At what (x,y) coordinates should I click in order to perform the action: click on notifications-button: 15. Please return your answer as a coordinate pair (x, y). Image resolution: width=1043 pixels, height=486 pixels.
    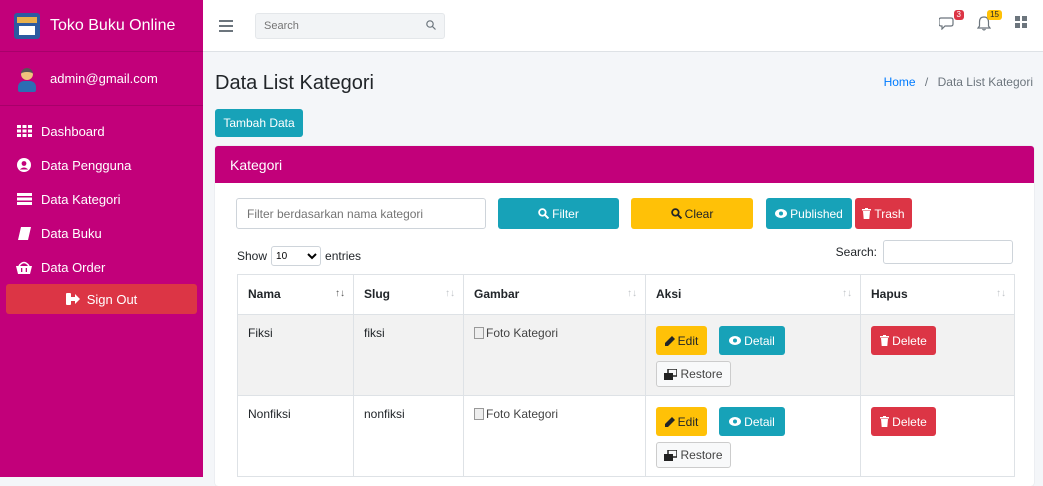
    Looking at the image, I should click on (989, 21).